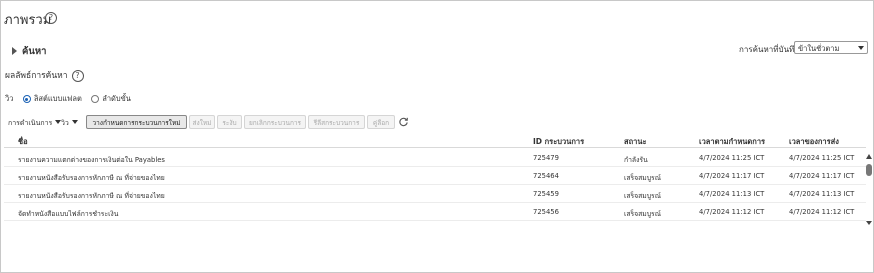 The height and width of the screenshot is (273, 874). What do you see at coordinates (546, 158) in the screenshot?
I see `cell-process-id: 725479` at bounding box center [546, 158].